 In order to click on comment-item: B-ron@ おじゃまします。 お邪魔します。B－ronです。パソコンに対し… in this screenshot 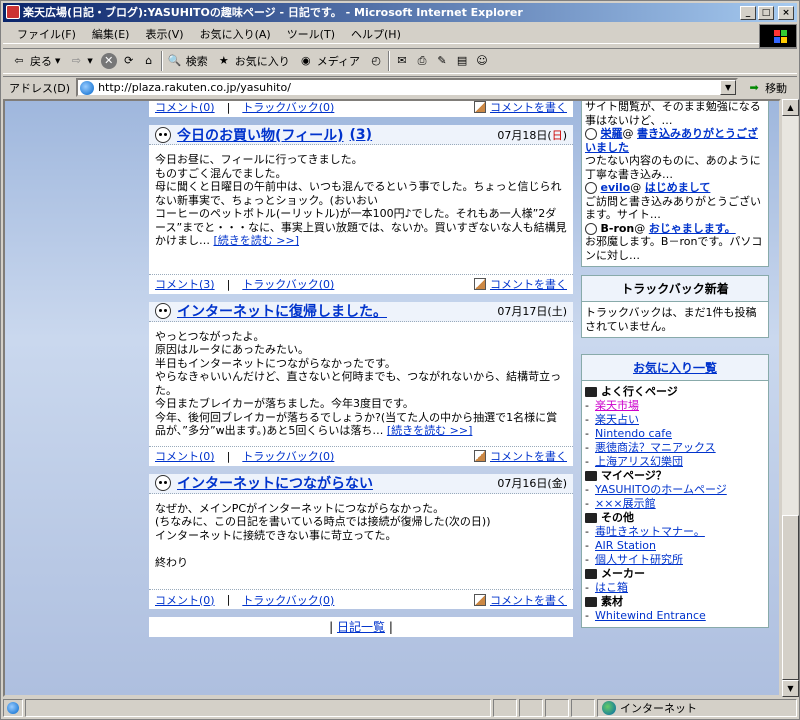, I will do `click(675, 244)`.